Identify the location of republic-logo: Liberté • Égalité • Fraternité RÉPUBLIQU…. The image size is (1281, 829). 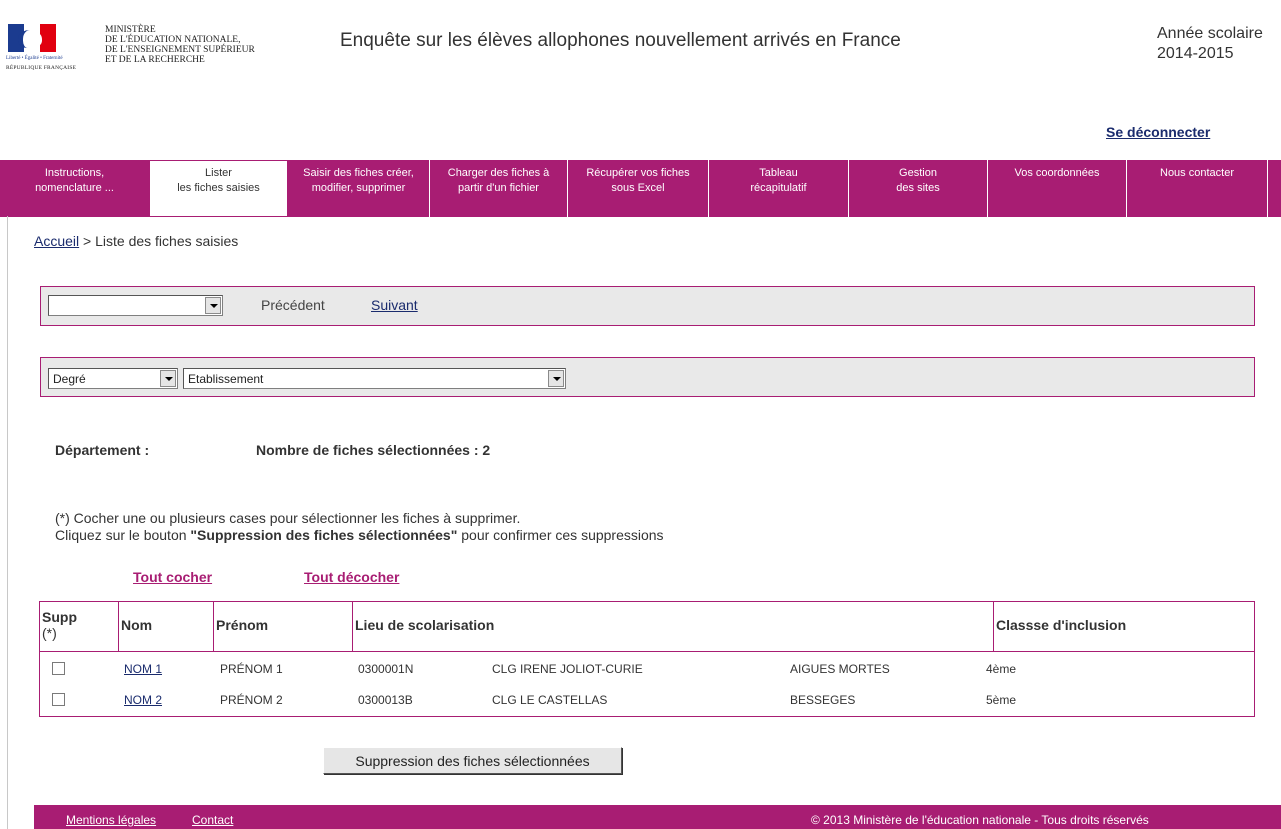
(52, 50).